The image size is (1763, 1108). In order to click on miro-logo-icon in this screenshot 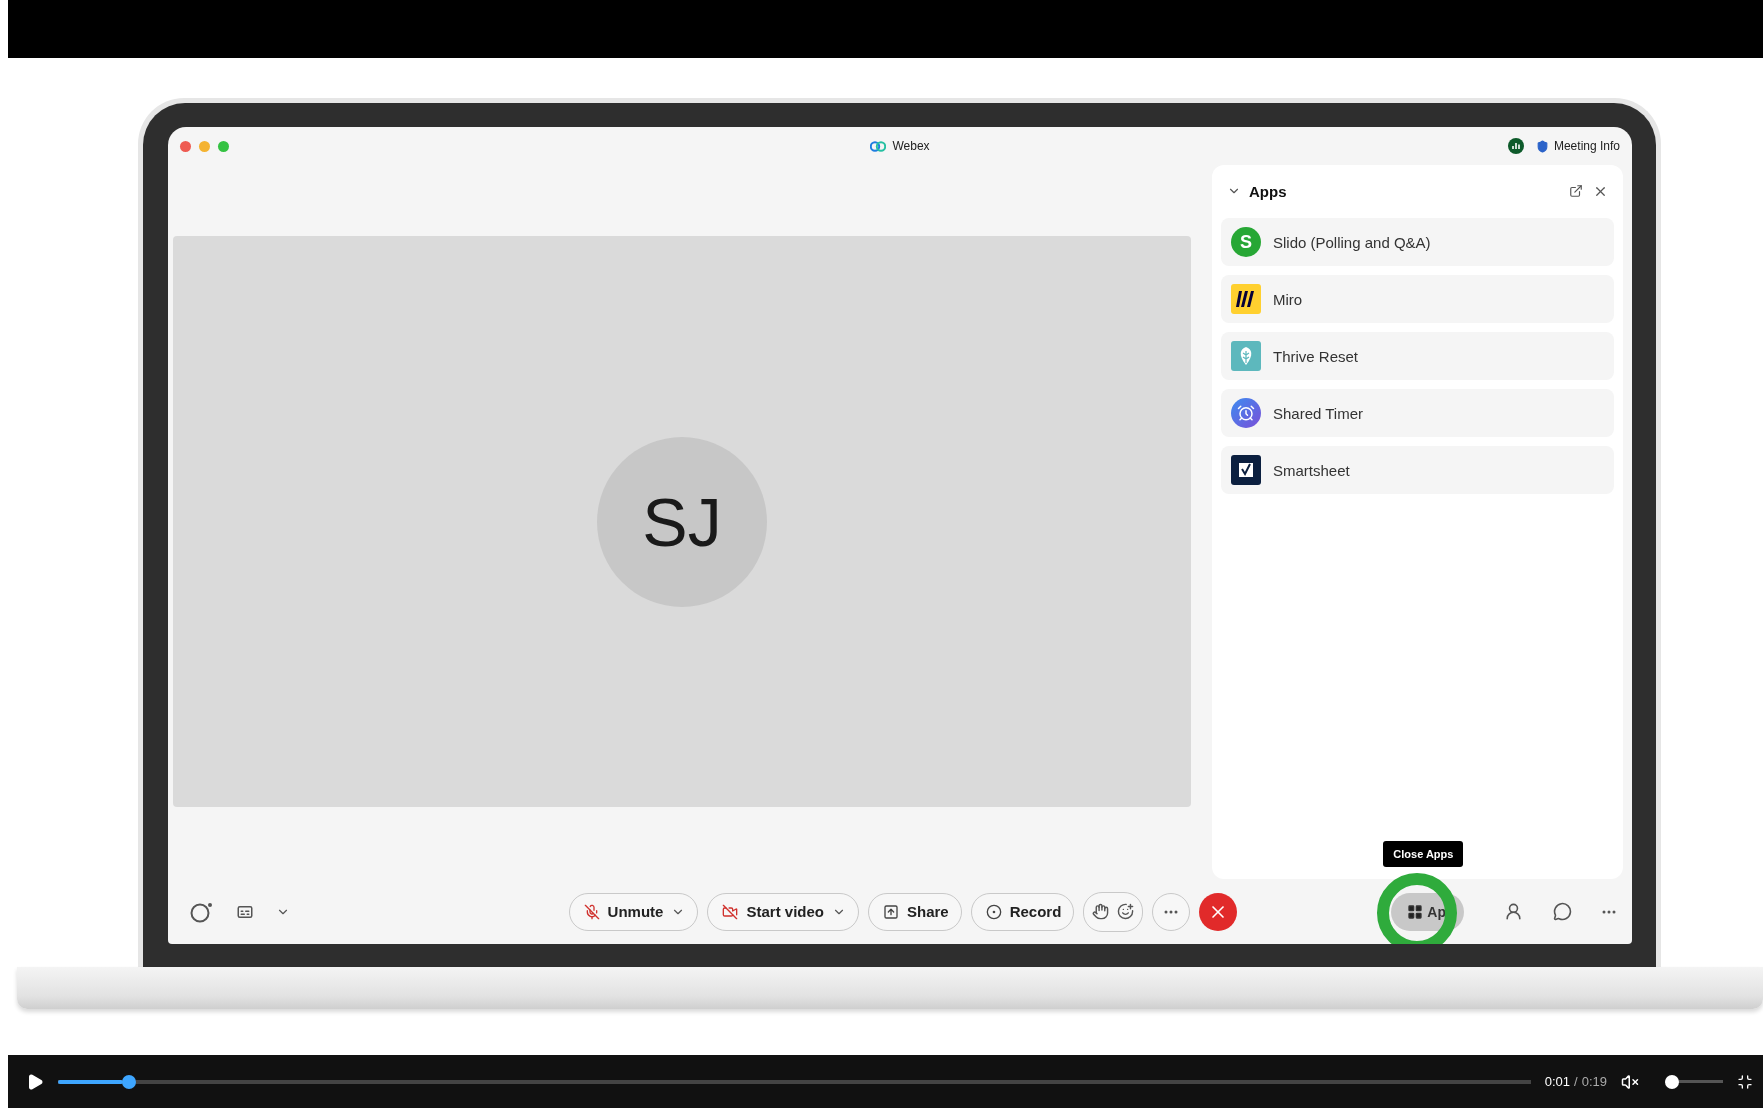, I will do `click(1246, 299)`.